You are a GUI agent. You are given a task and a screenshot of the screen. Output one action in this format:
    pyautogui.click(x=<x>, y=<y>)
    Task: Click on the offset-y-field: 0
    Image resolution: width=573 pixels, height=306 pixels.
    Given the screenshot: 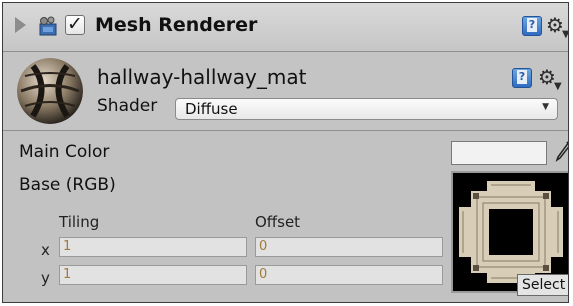 What is the action you would take?
    pyautogui.click(x=349, y=275)
    